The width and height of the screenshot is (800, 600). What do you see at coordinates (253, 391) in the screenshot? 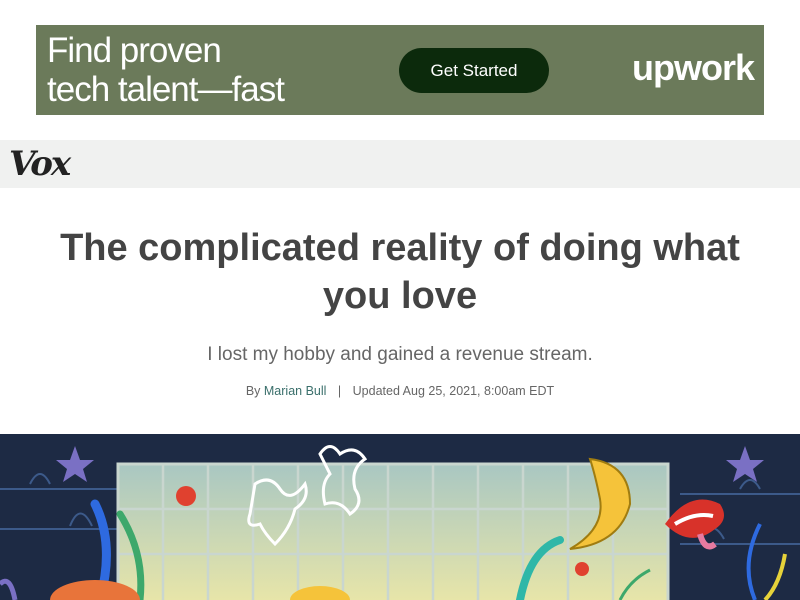
I see `byline-prefix: By` at bounding box center [253, 391].